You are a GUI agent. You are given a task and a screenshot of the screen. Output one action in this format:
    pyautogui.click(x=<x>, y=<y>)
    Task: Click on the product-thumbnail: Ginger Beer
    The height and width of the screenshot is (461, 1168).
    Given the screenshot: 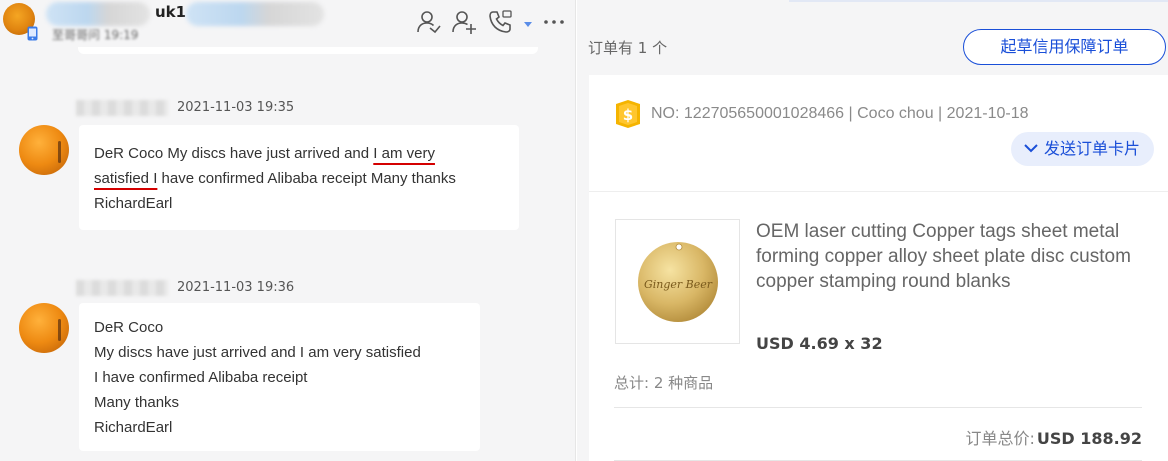 What is the action you would take?
    pyautogui.click(x=677, y=281)
    